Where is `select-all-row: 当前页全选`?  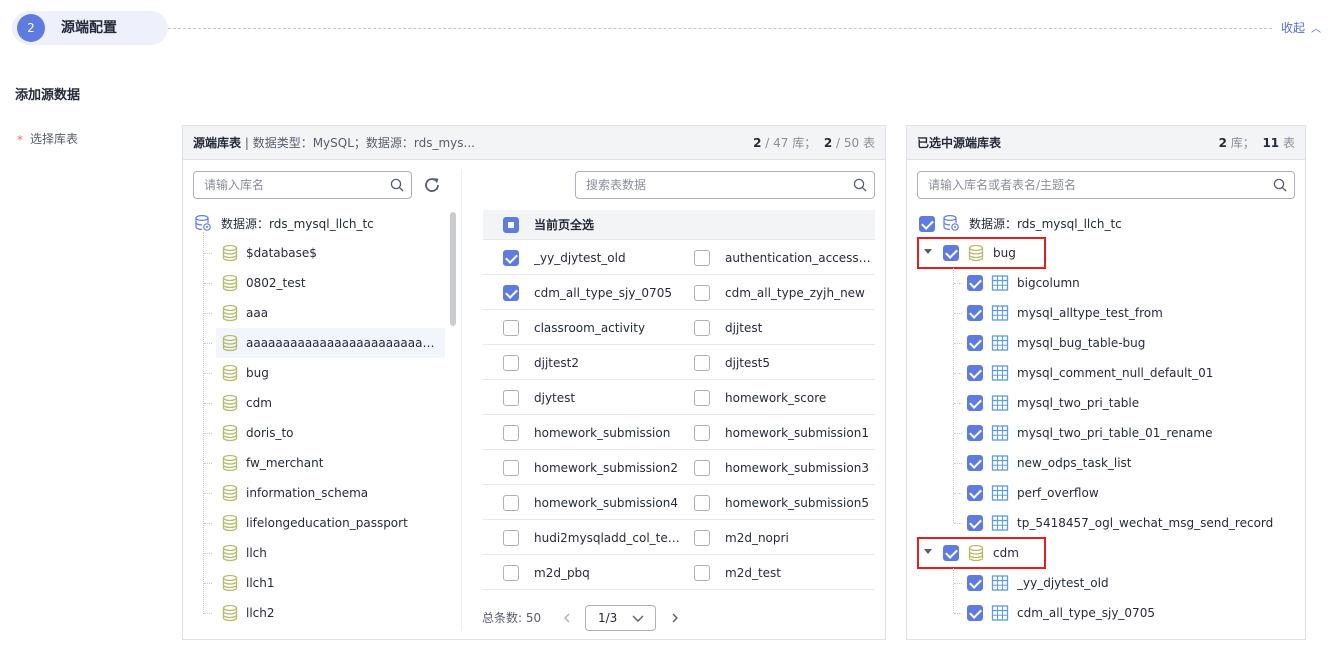
select-all-row: 当前页全选 is located at coordinates (679, 225).